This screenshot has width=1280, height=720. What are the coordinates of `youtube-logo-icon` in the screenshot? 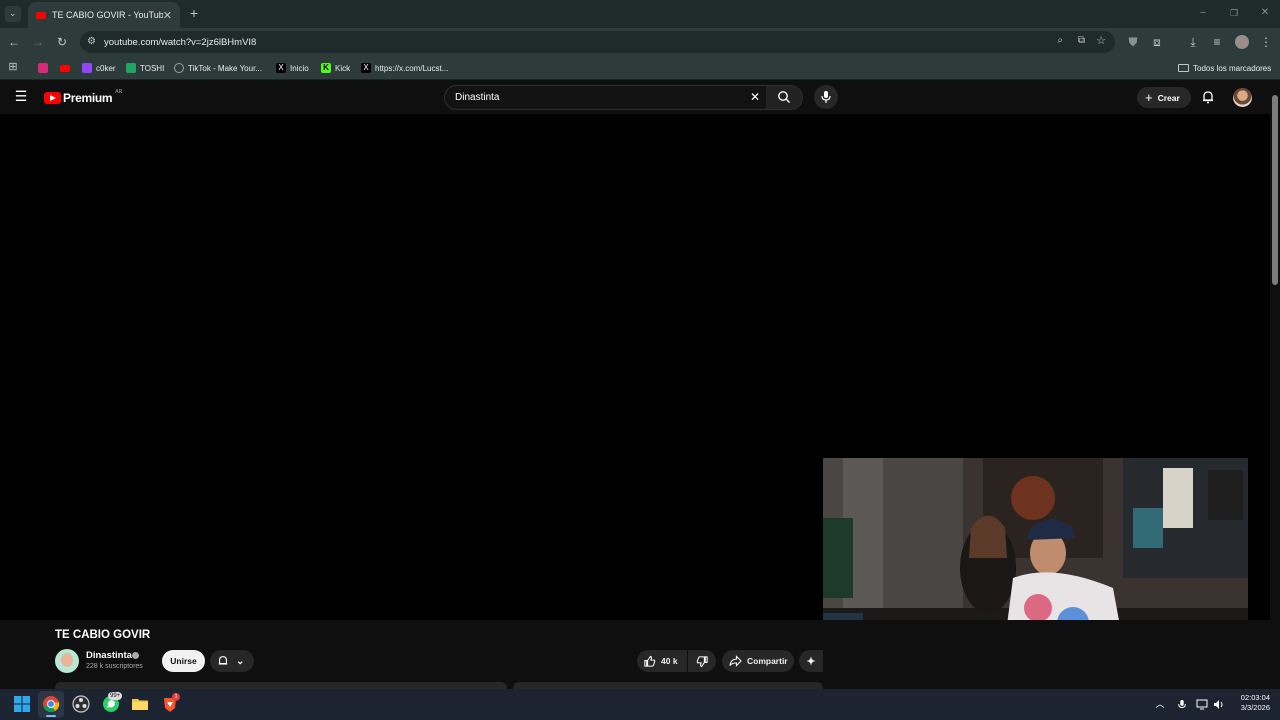 It's located at (52, 98).